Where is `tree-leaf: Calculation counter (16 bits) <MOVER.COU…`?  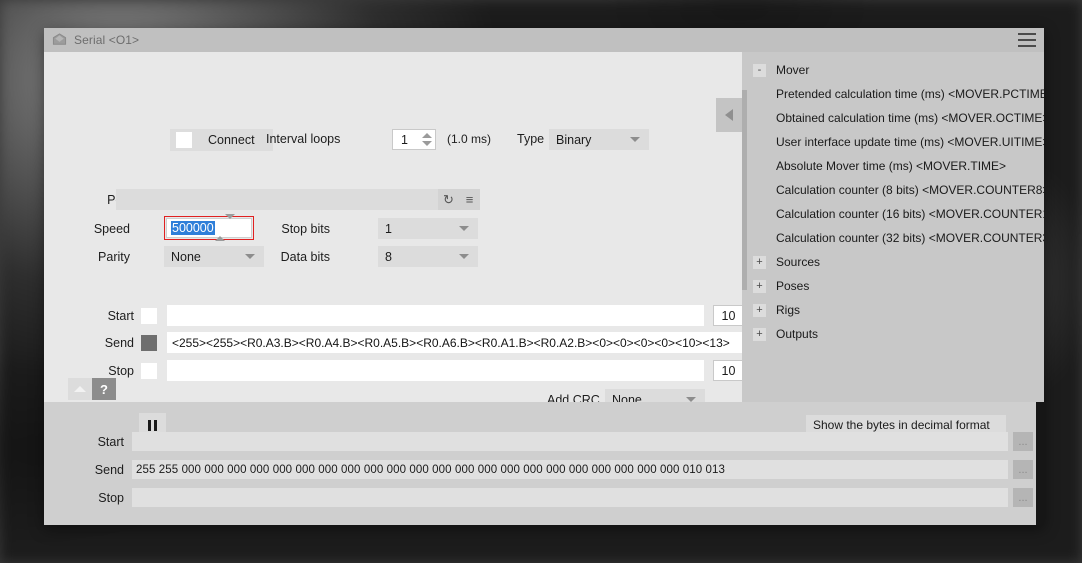
tree-leaf: Calculation counter (16 bits) <MOVER.COU… is located at coordinates (893, 214).